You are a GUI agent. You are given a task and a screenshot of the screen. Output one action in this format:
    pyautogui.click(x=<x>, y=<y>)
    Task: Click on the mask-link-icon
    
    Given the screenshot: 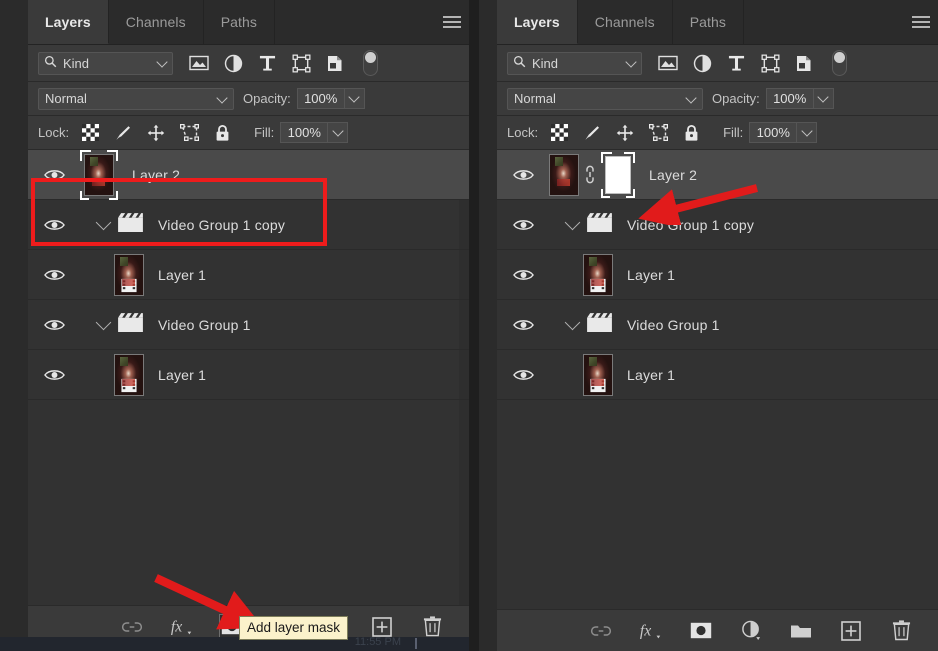 What is the action you would take?
    pyautogui.click(x=590, y=174)
    